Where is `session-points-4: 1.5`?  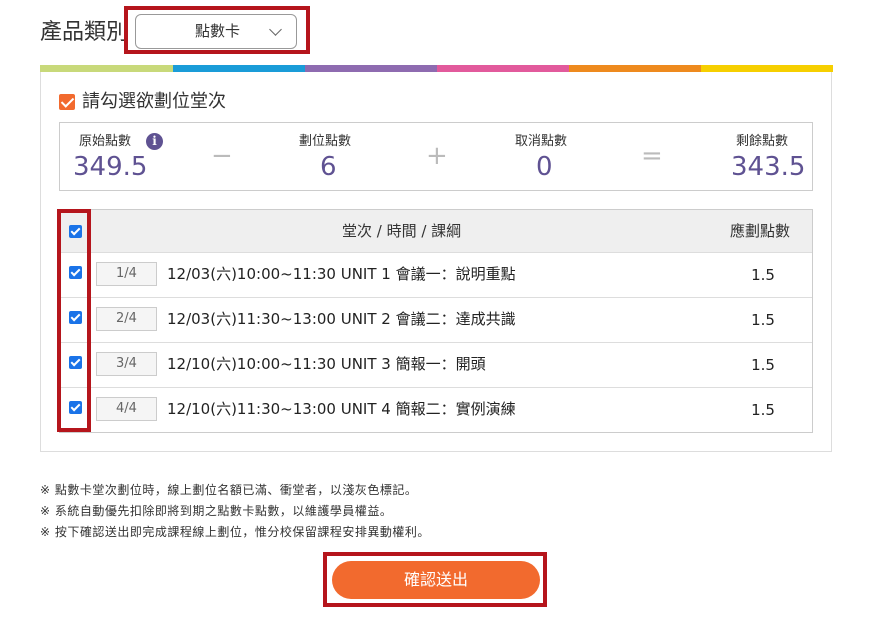 session-points-4: 1.5 is located at coordinates (763, 410).